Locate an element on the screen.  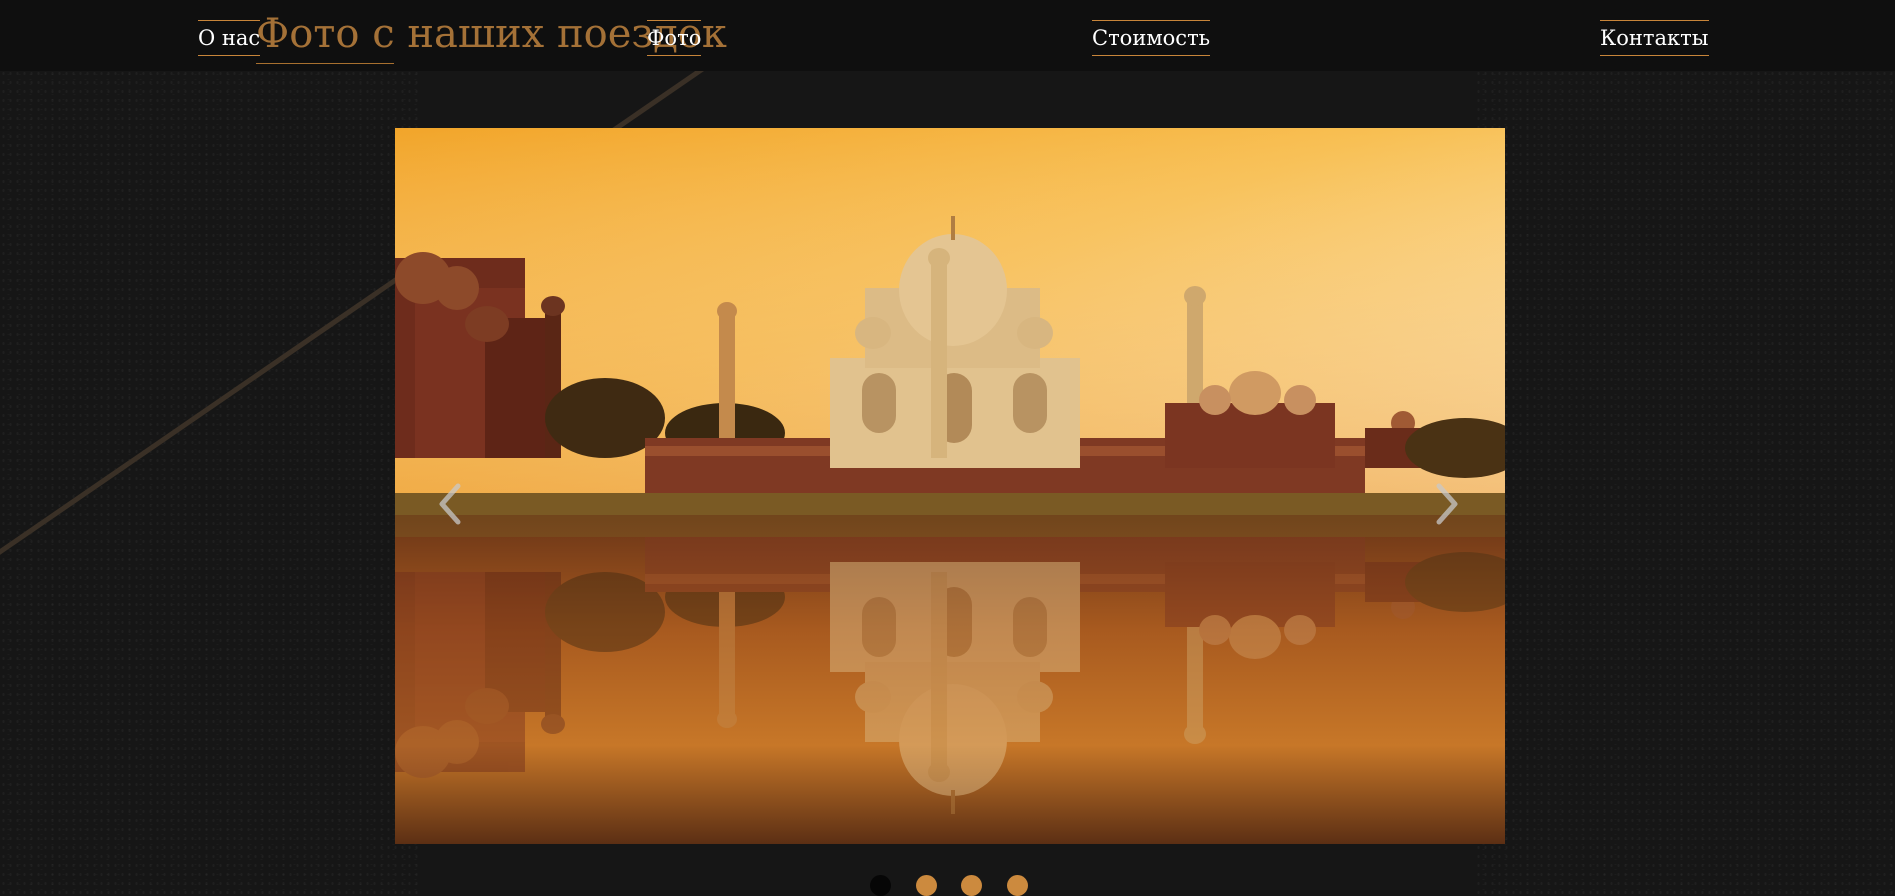
nav-link-price: Стоимость is located at coordinates (1151, 38).